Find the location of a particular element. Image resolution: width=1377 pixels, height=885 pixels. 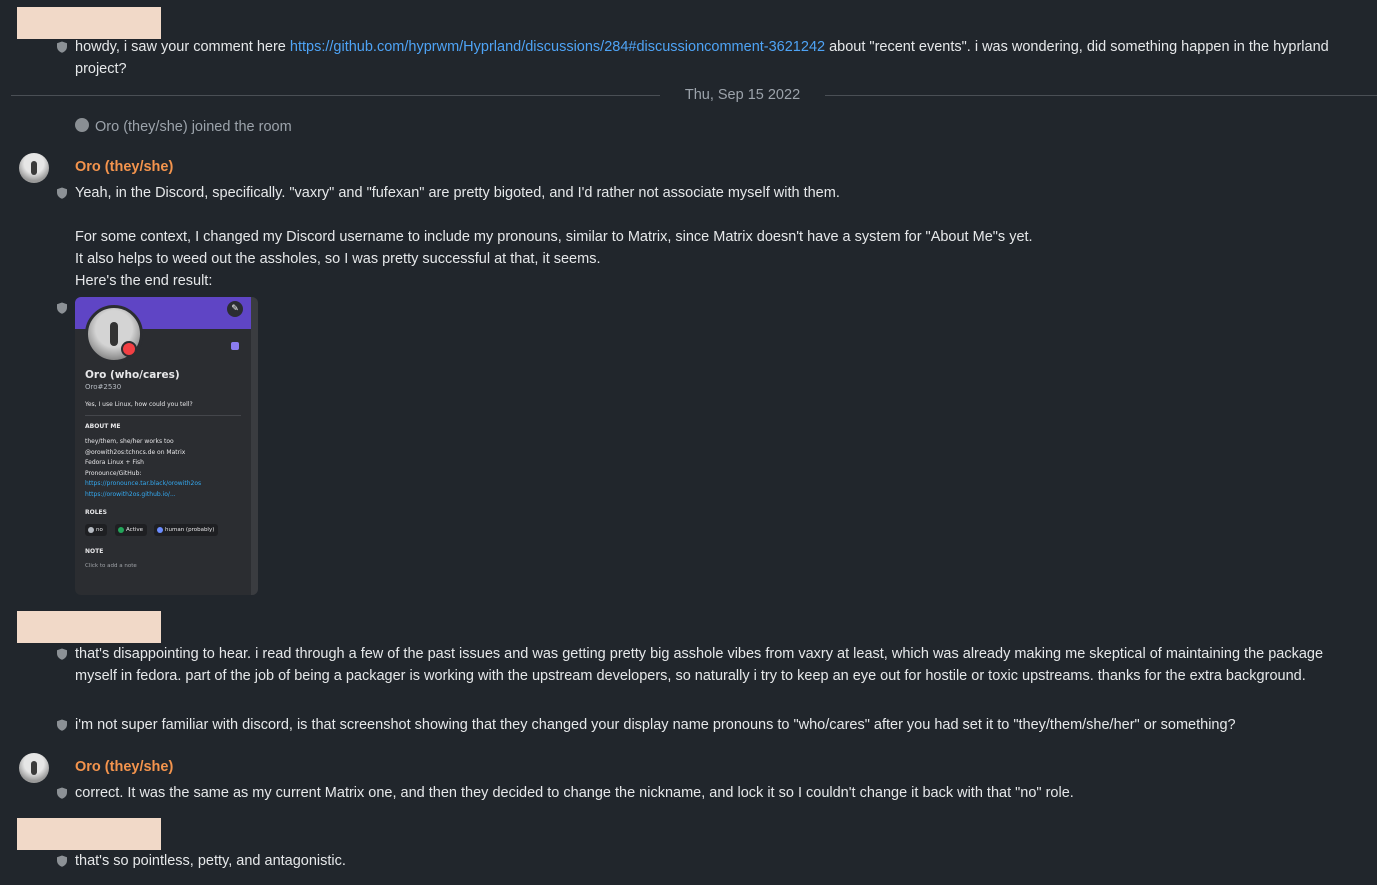

profile-tag: Oro#2530 is located at coordinates (103, 387).